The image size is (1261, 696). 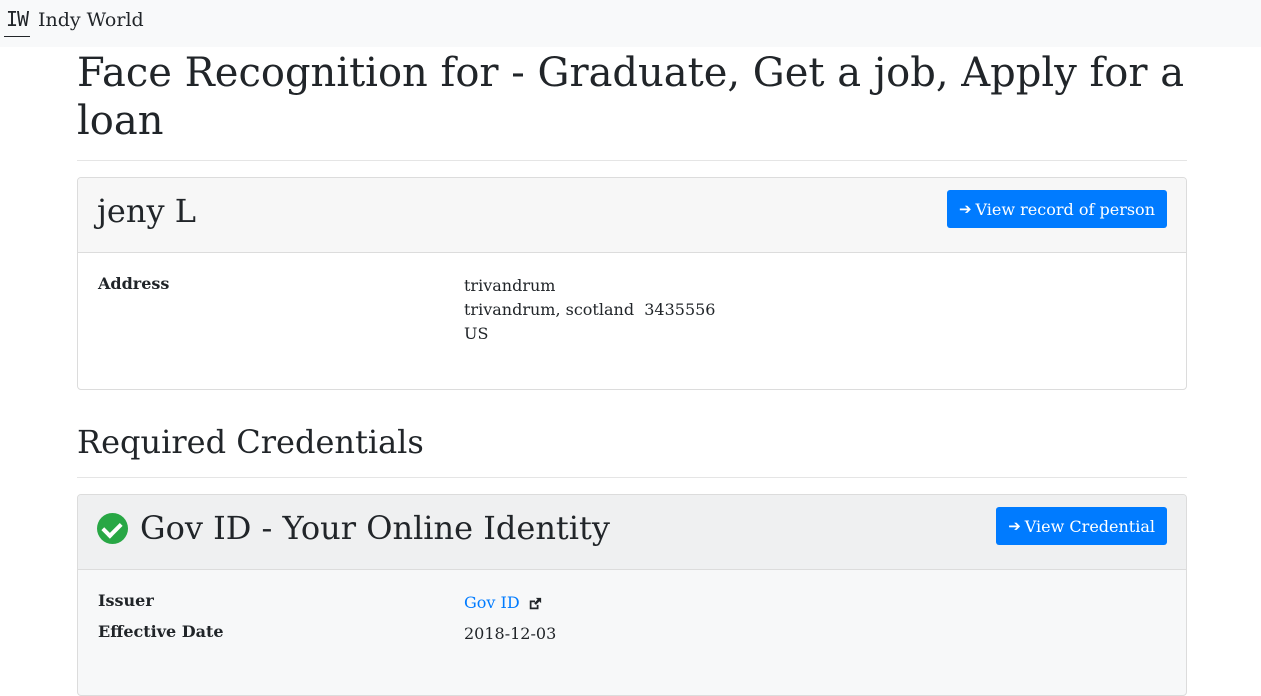 I want to click on credential-title: Gov ID - Your Online Identity, so click(x=353, y=528).